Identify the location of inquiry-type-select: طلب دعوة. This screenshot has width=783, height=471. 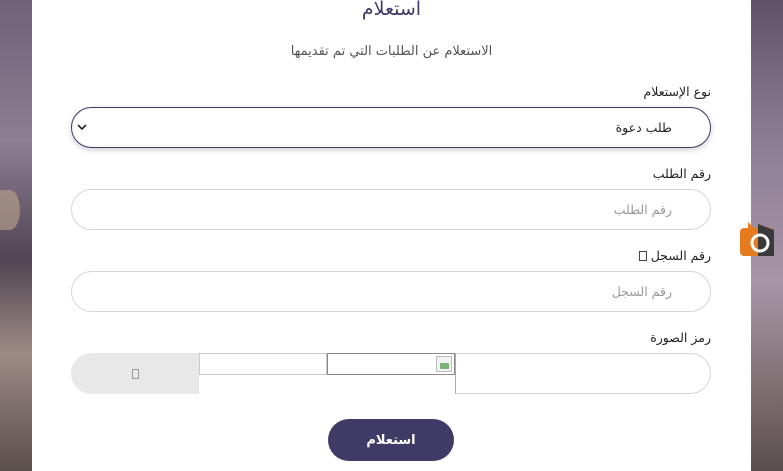
(391, 127).